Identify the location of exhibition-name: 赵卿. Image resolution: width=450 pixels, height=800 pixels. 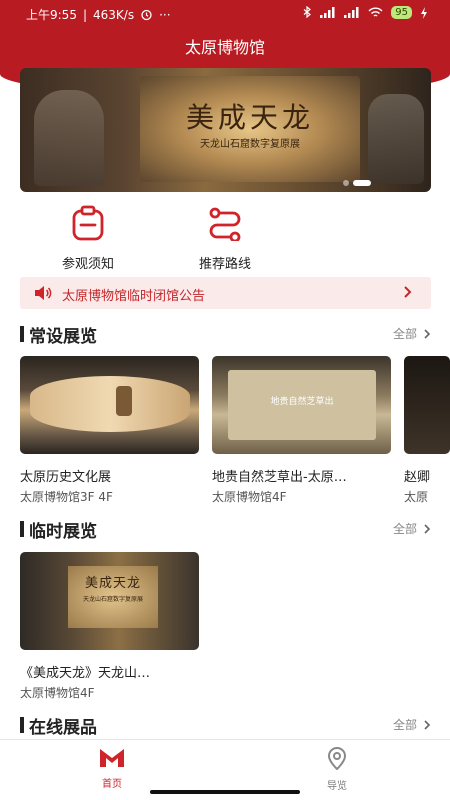
(417, 477).